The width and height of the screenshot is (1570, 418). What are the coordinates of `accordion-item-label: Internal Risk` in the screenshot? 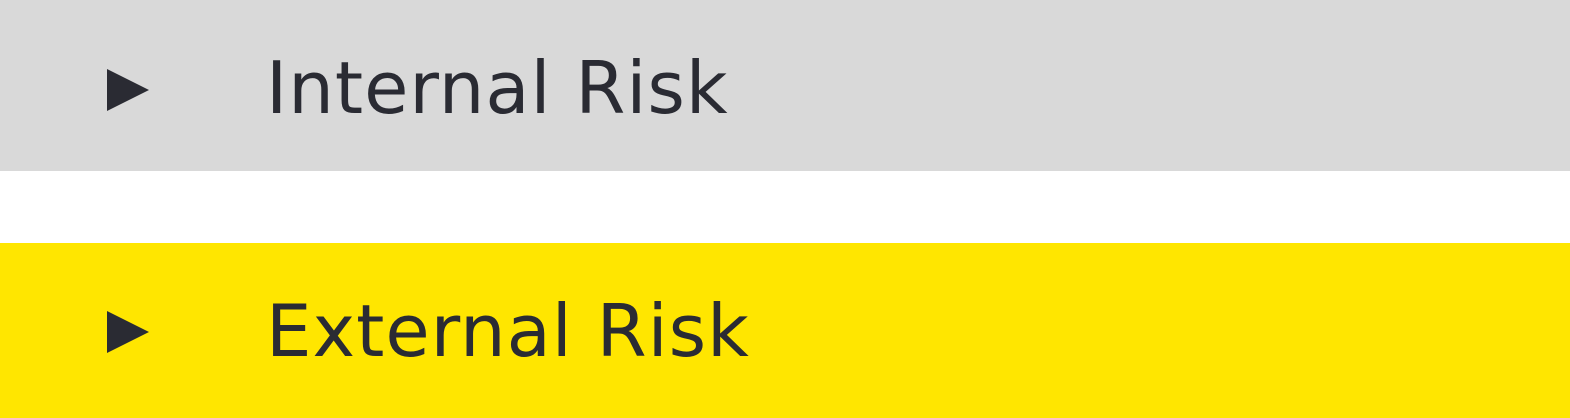 It's located at (497, 88).